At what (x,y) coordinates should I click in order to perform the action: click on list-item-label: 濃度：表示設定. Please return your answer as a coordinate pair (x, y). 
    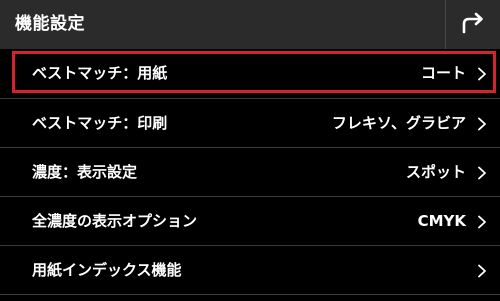
    Looking at the image, I should click on (85, 172).